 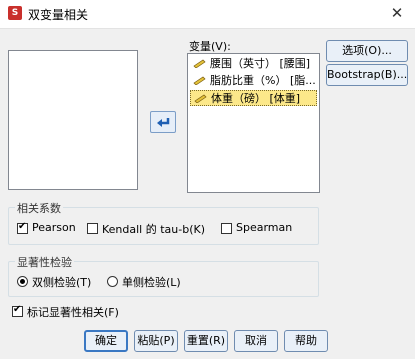 What do you see at coordinates (62, 282) in the screenshot?
I see `two-tailed-label: 双侧检验(T)` at bounding box center [62, 282].